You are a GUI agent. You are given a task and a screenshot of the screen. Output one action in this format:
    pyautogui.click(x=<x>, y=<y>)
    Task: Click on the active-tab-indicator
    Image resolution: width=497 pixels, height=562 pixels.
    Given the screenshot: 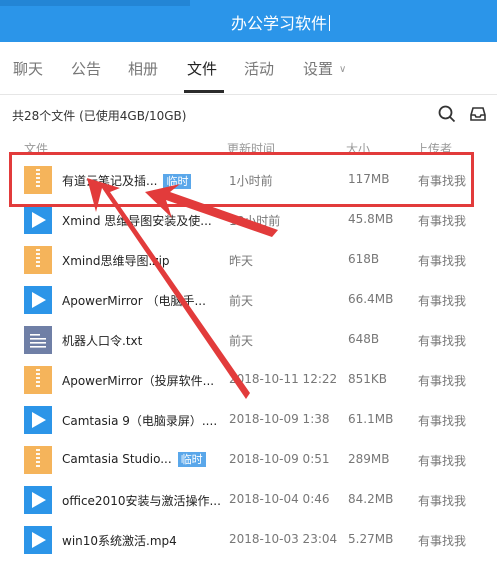 What is the action you would take?
    pyautogui.click(x=204, y=91)
    